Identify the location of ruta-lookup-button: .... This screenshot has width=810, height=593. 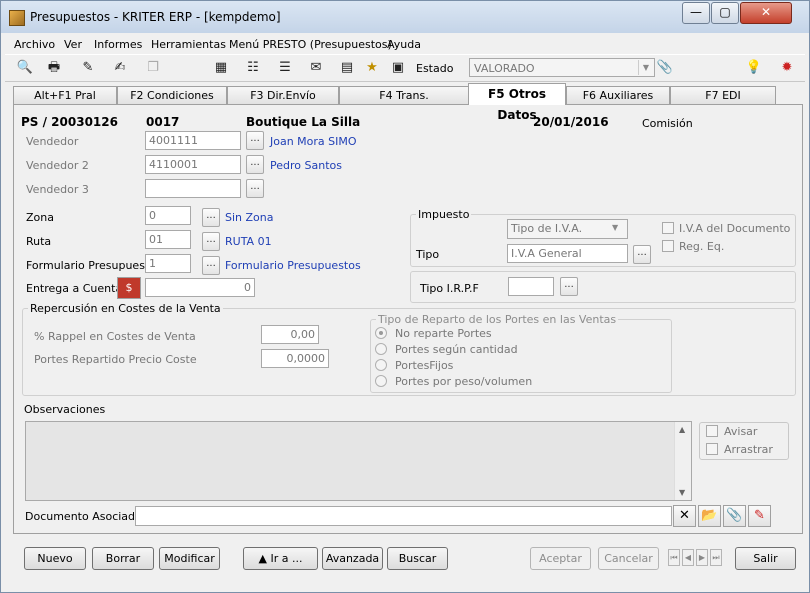
(211, 241).